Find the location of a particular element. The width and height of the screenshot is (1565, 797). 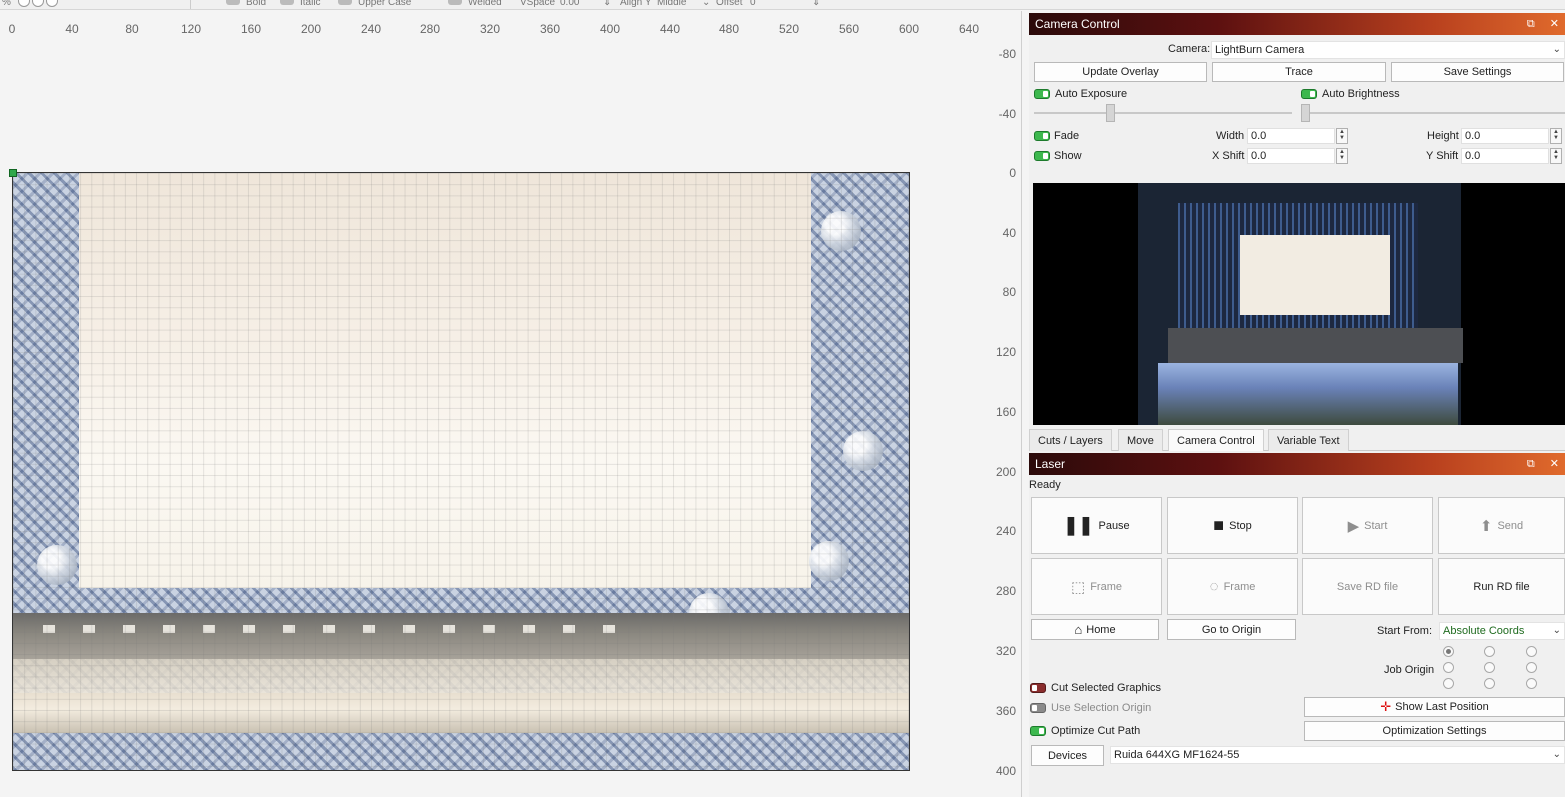

ruler-x-tick: 200 is located at coordinates (311, 29).